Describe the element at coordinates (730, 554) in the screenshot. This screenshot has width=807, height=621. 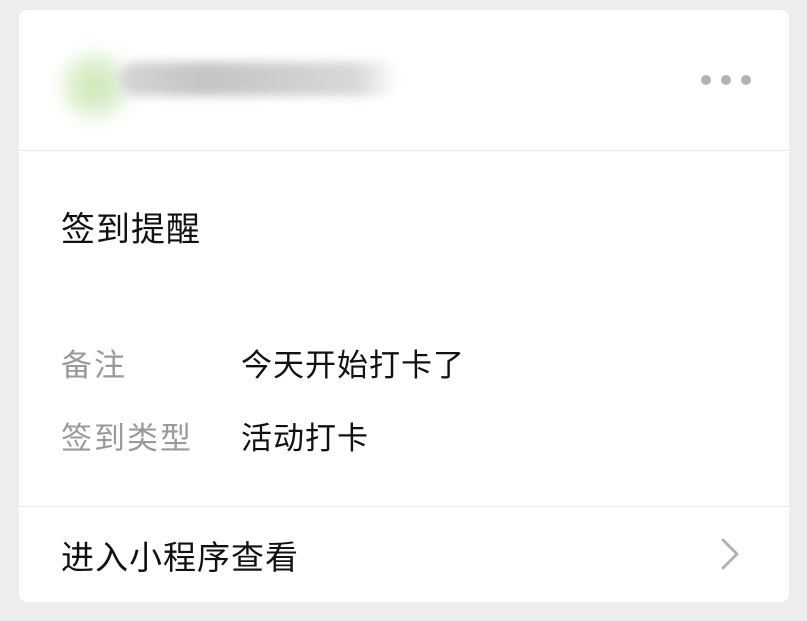
I see `chevron-right-icon` at that location.